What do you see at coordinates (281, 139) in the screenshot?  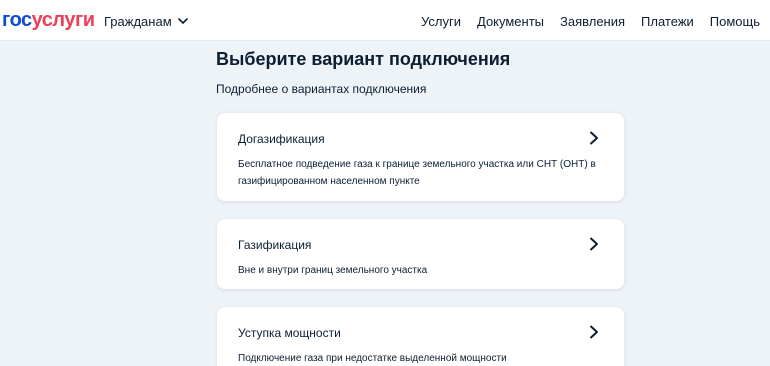 I see `option-title: Догазификация` at bounding box center [281, 139].